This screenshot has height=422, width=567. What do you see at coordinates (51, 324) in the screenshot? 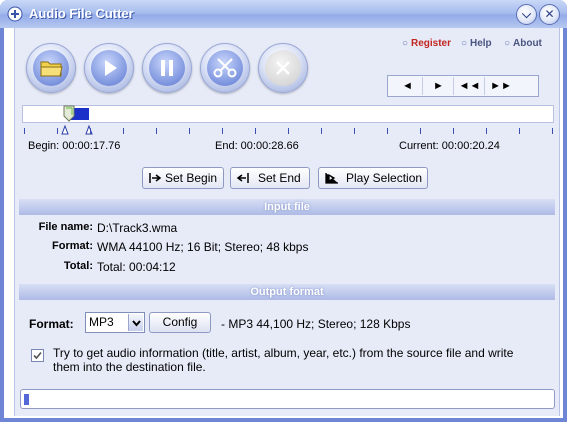
I see `output-format-label: Format:` at bounding box center [51, 324].